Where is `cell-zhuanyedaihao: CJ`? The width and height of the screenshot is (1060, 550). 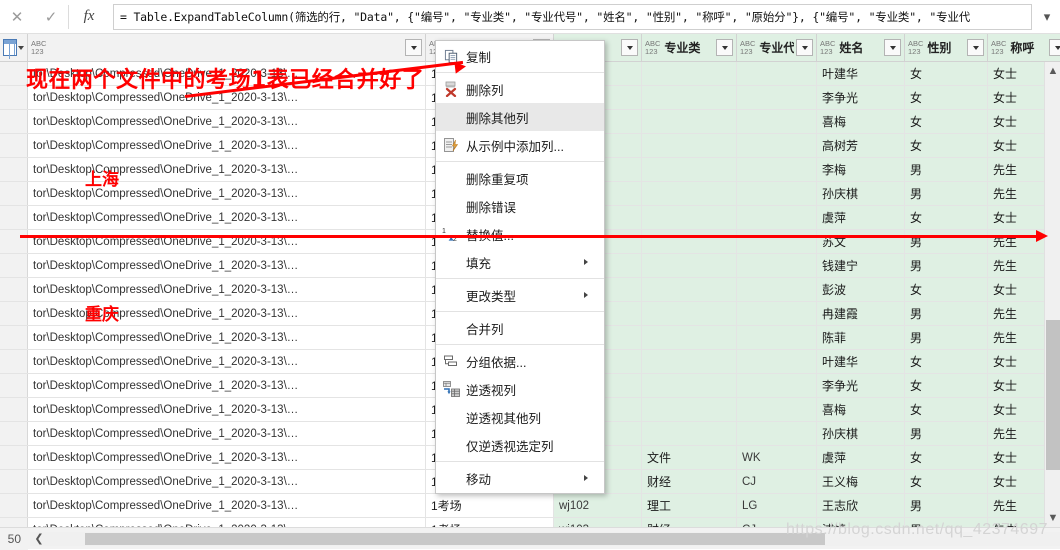 cell-zhuanyedaihao: CJ is located at coordinates (777, 481).